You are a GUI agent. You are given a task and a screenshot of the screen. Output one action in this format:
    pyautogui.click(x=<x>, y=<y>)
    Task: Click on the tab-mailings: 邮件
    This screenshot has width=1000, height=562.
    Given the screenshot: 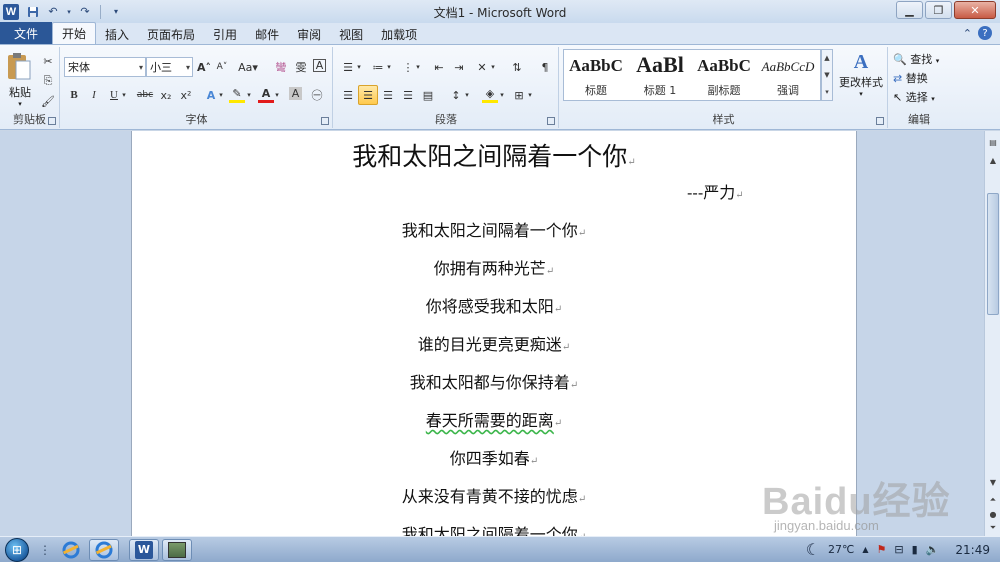 What is the action you would take?
    pyautogui.click(x=267, y=34)
    